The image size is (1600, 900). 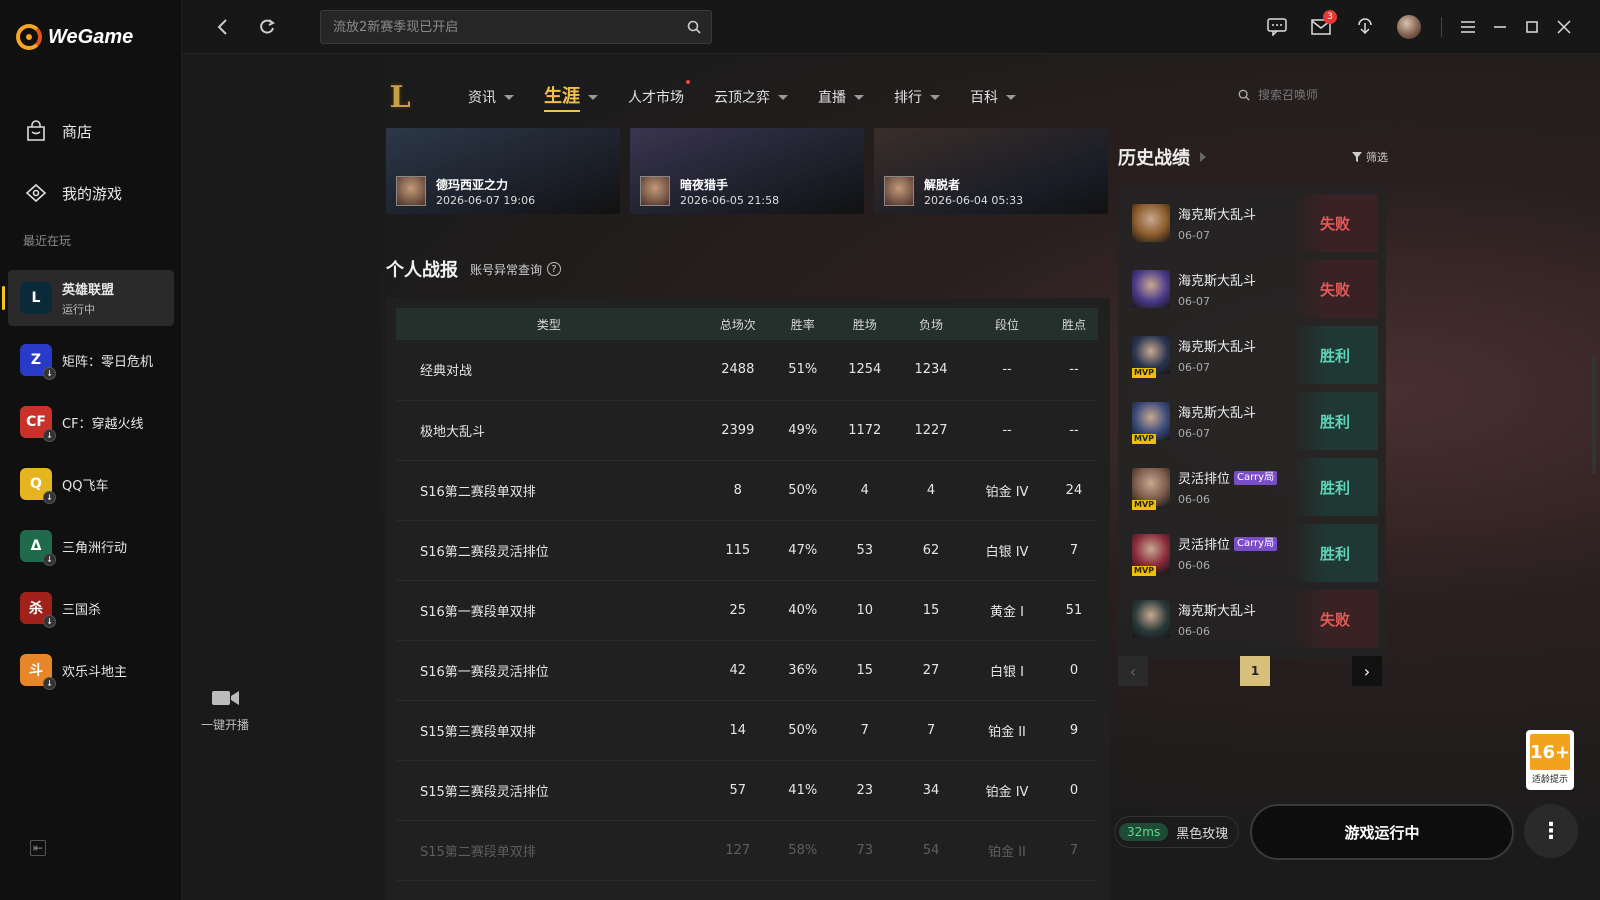 What do you see at coordinates (1162, 157) in the screenshot?
I see `match-history-title-link: 历史战绩` at bounding box center [1162, 157].